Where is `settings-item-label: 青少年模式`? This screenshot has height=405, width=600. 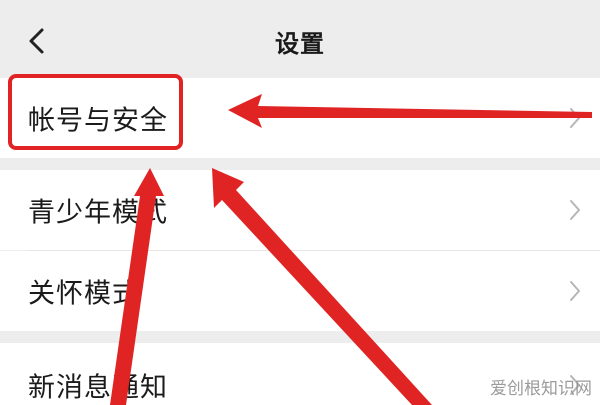 settings-item-label: 青少年模式 is located at coordinates (98, 213).